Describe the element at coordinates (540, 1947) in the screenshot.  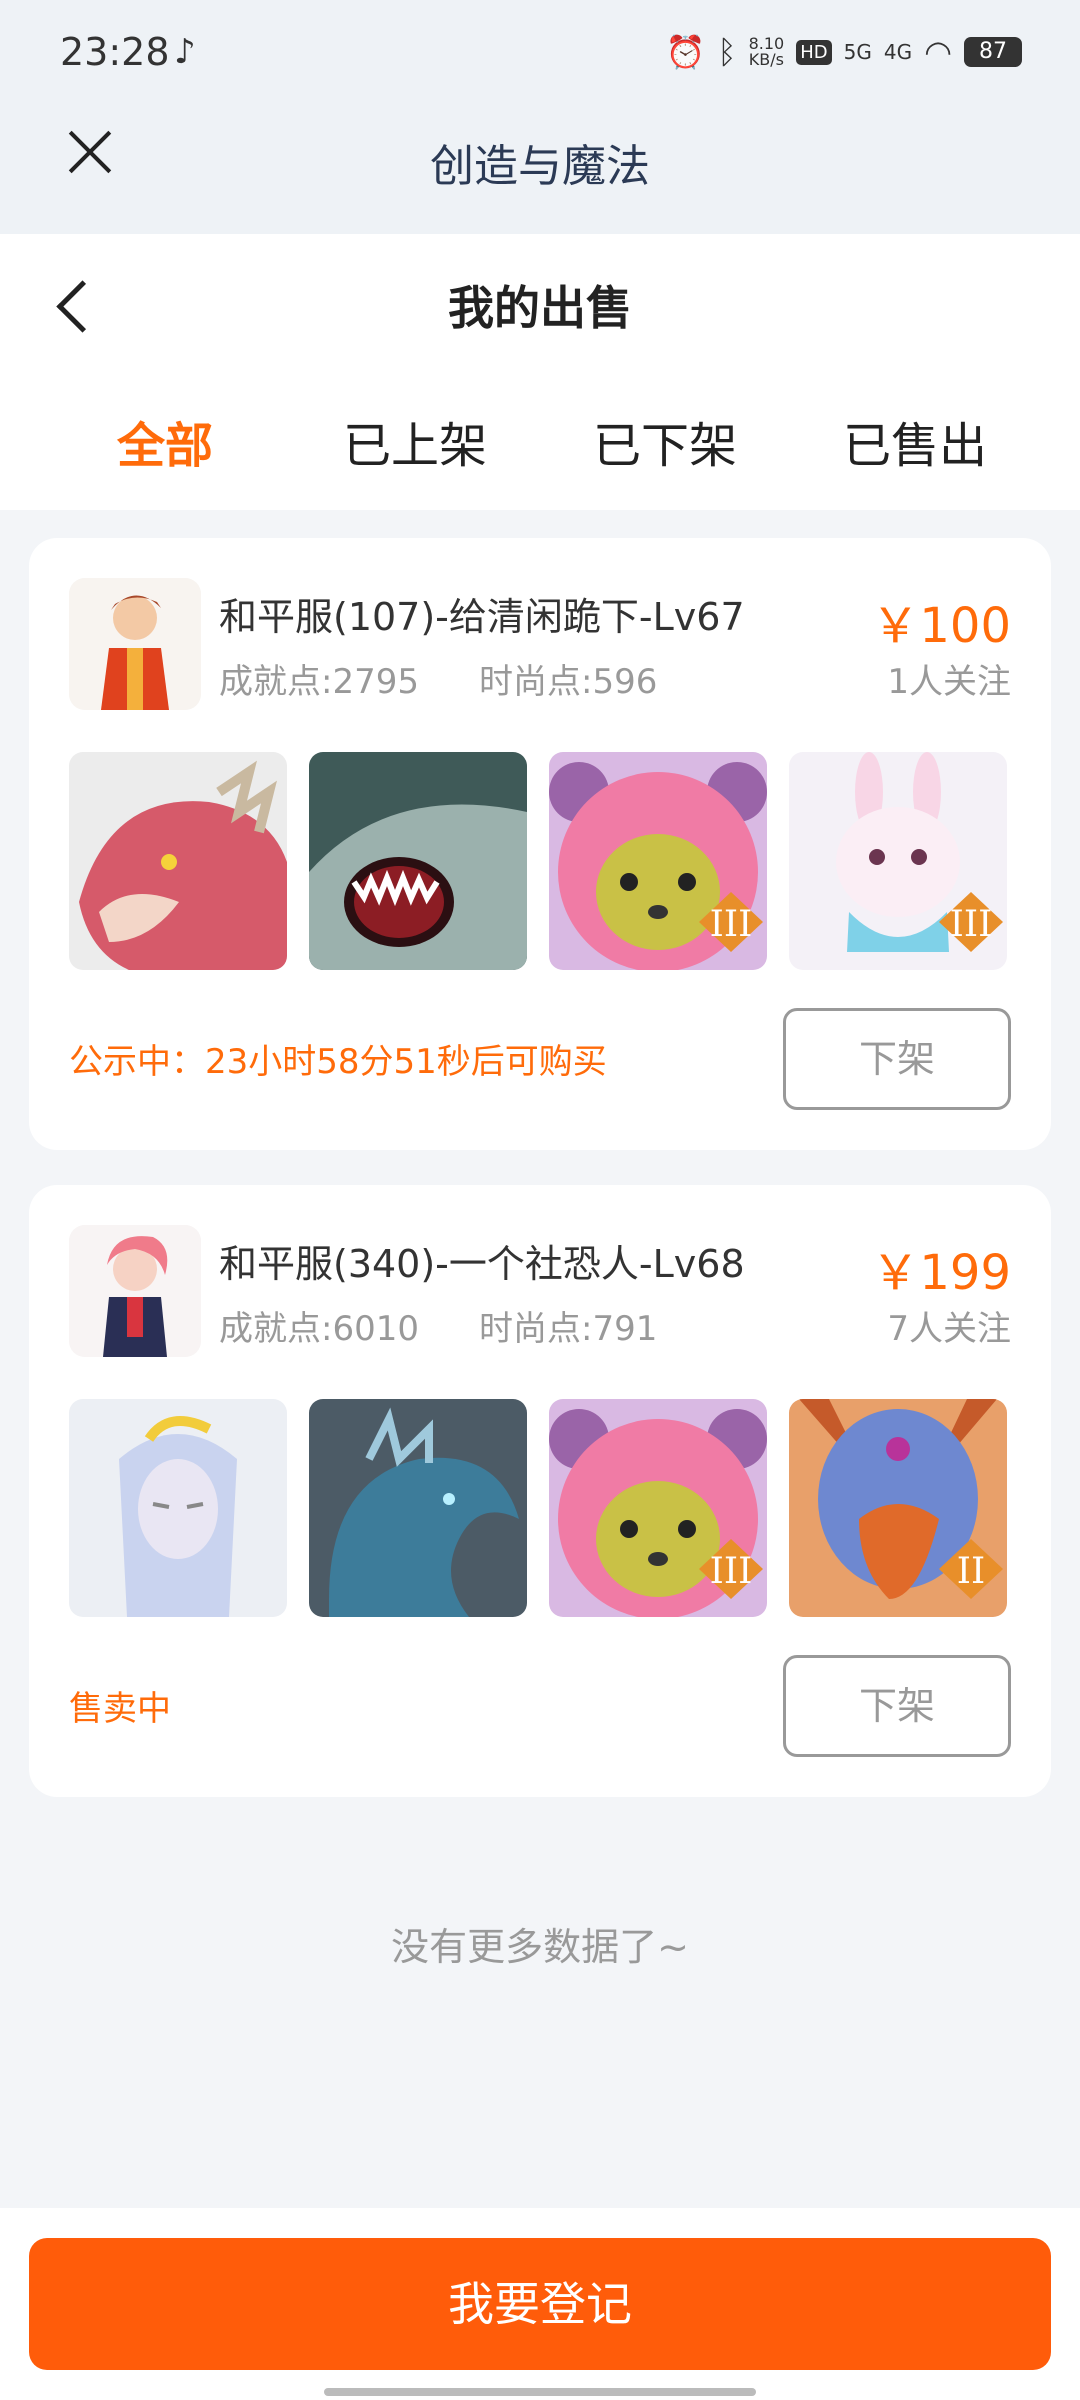
I see `no-more-data: 没有更多数据了~` at that location.